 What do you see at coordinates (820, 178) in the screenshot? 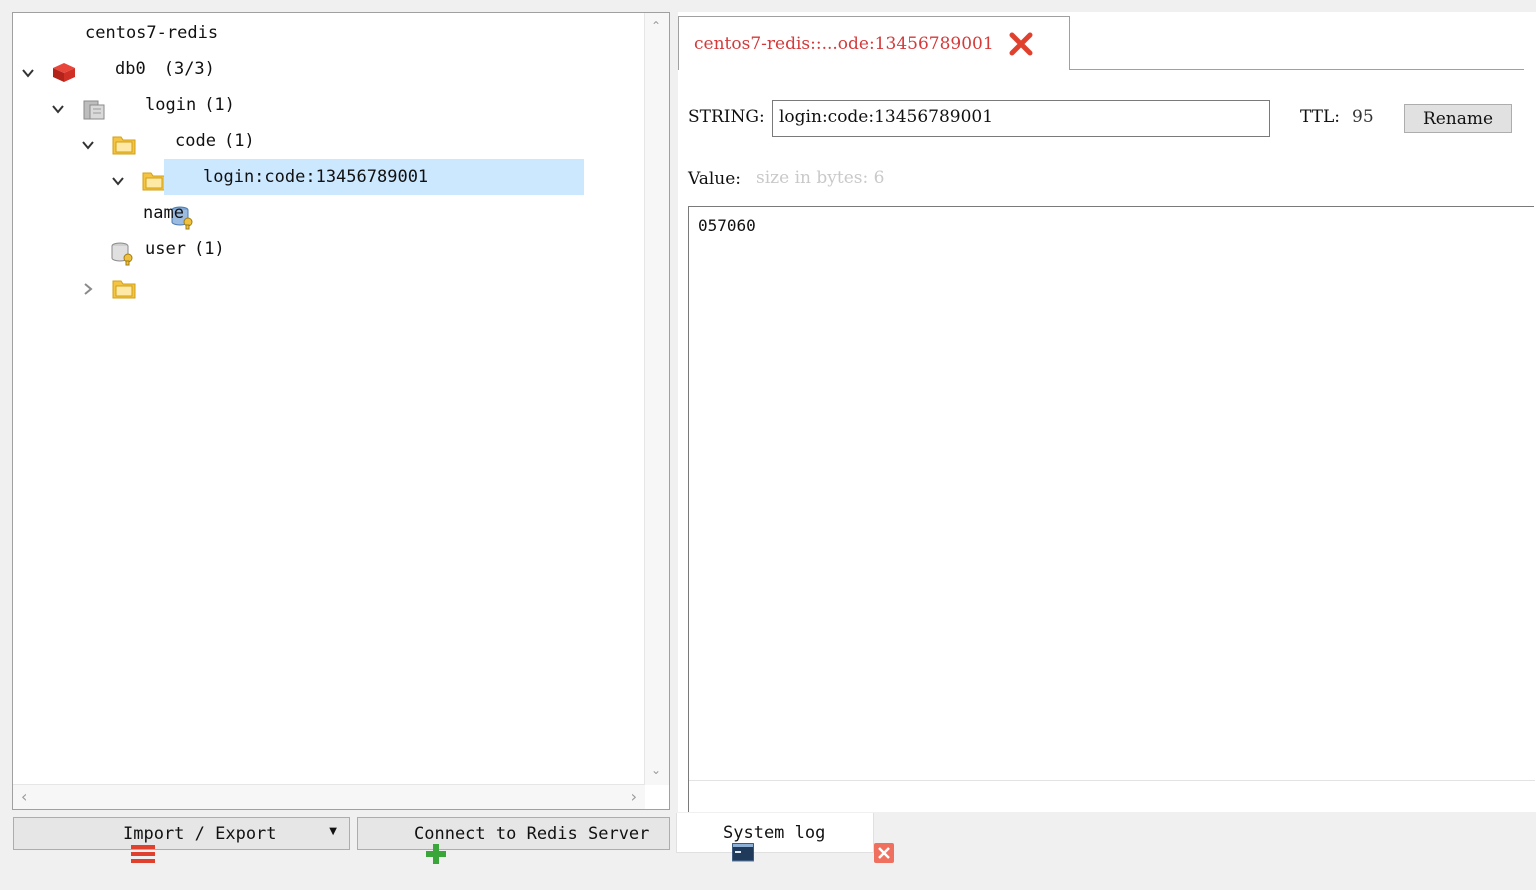
I see `value-size-hint: size in bytes: 6` at bounding box center [820, 178].